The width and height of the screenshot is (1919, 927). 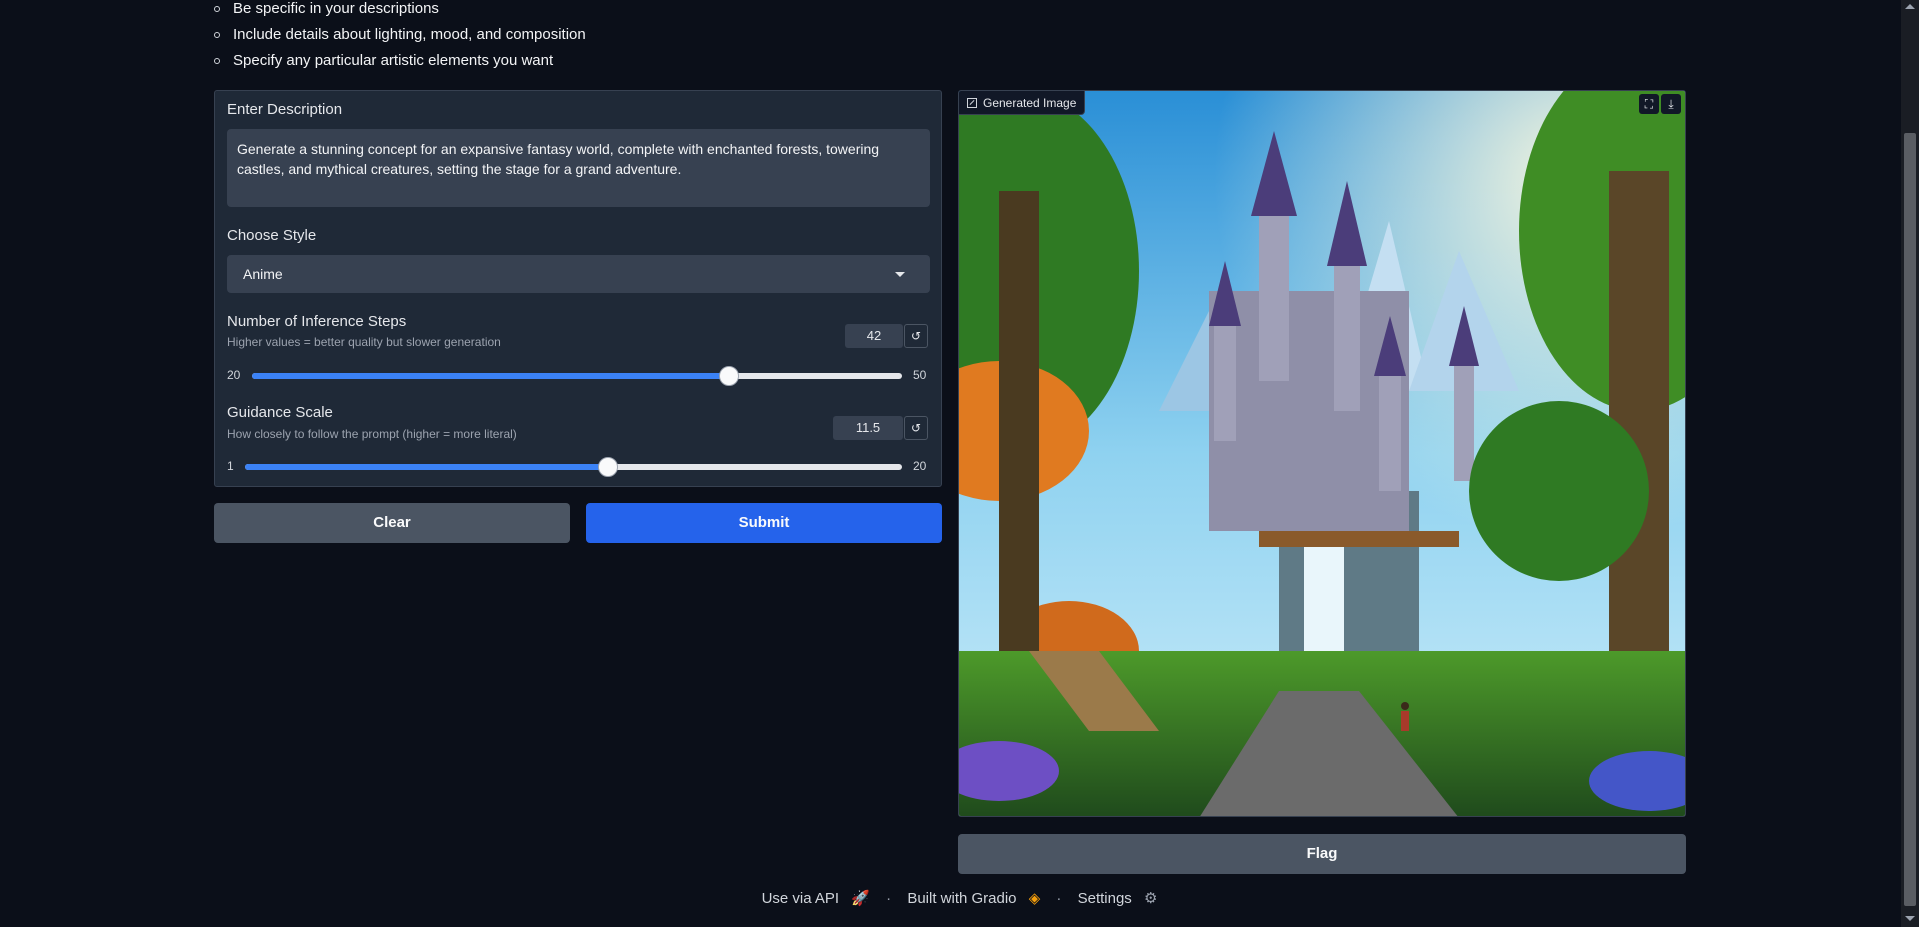 I want to click on guidance-min: 1, so click(x=230, y=466).